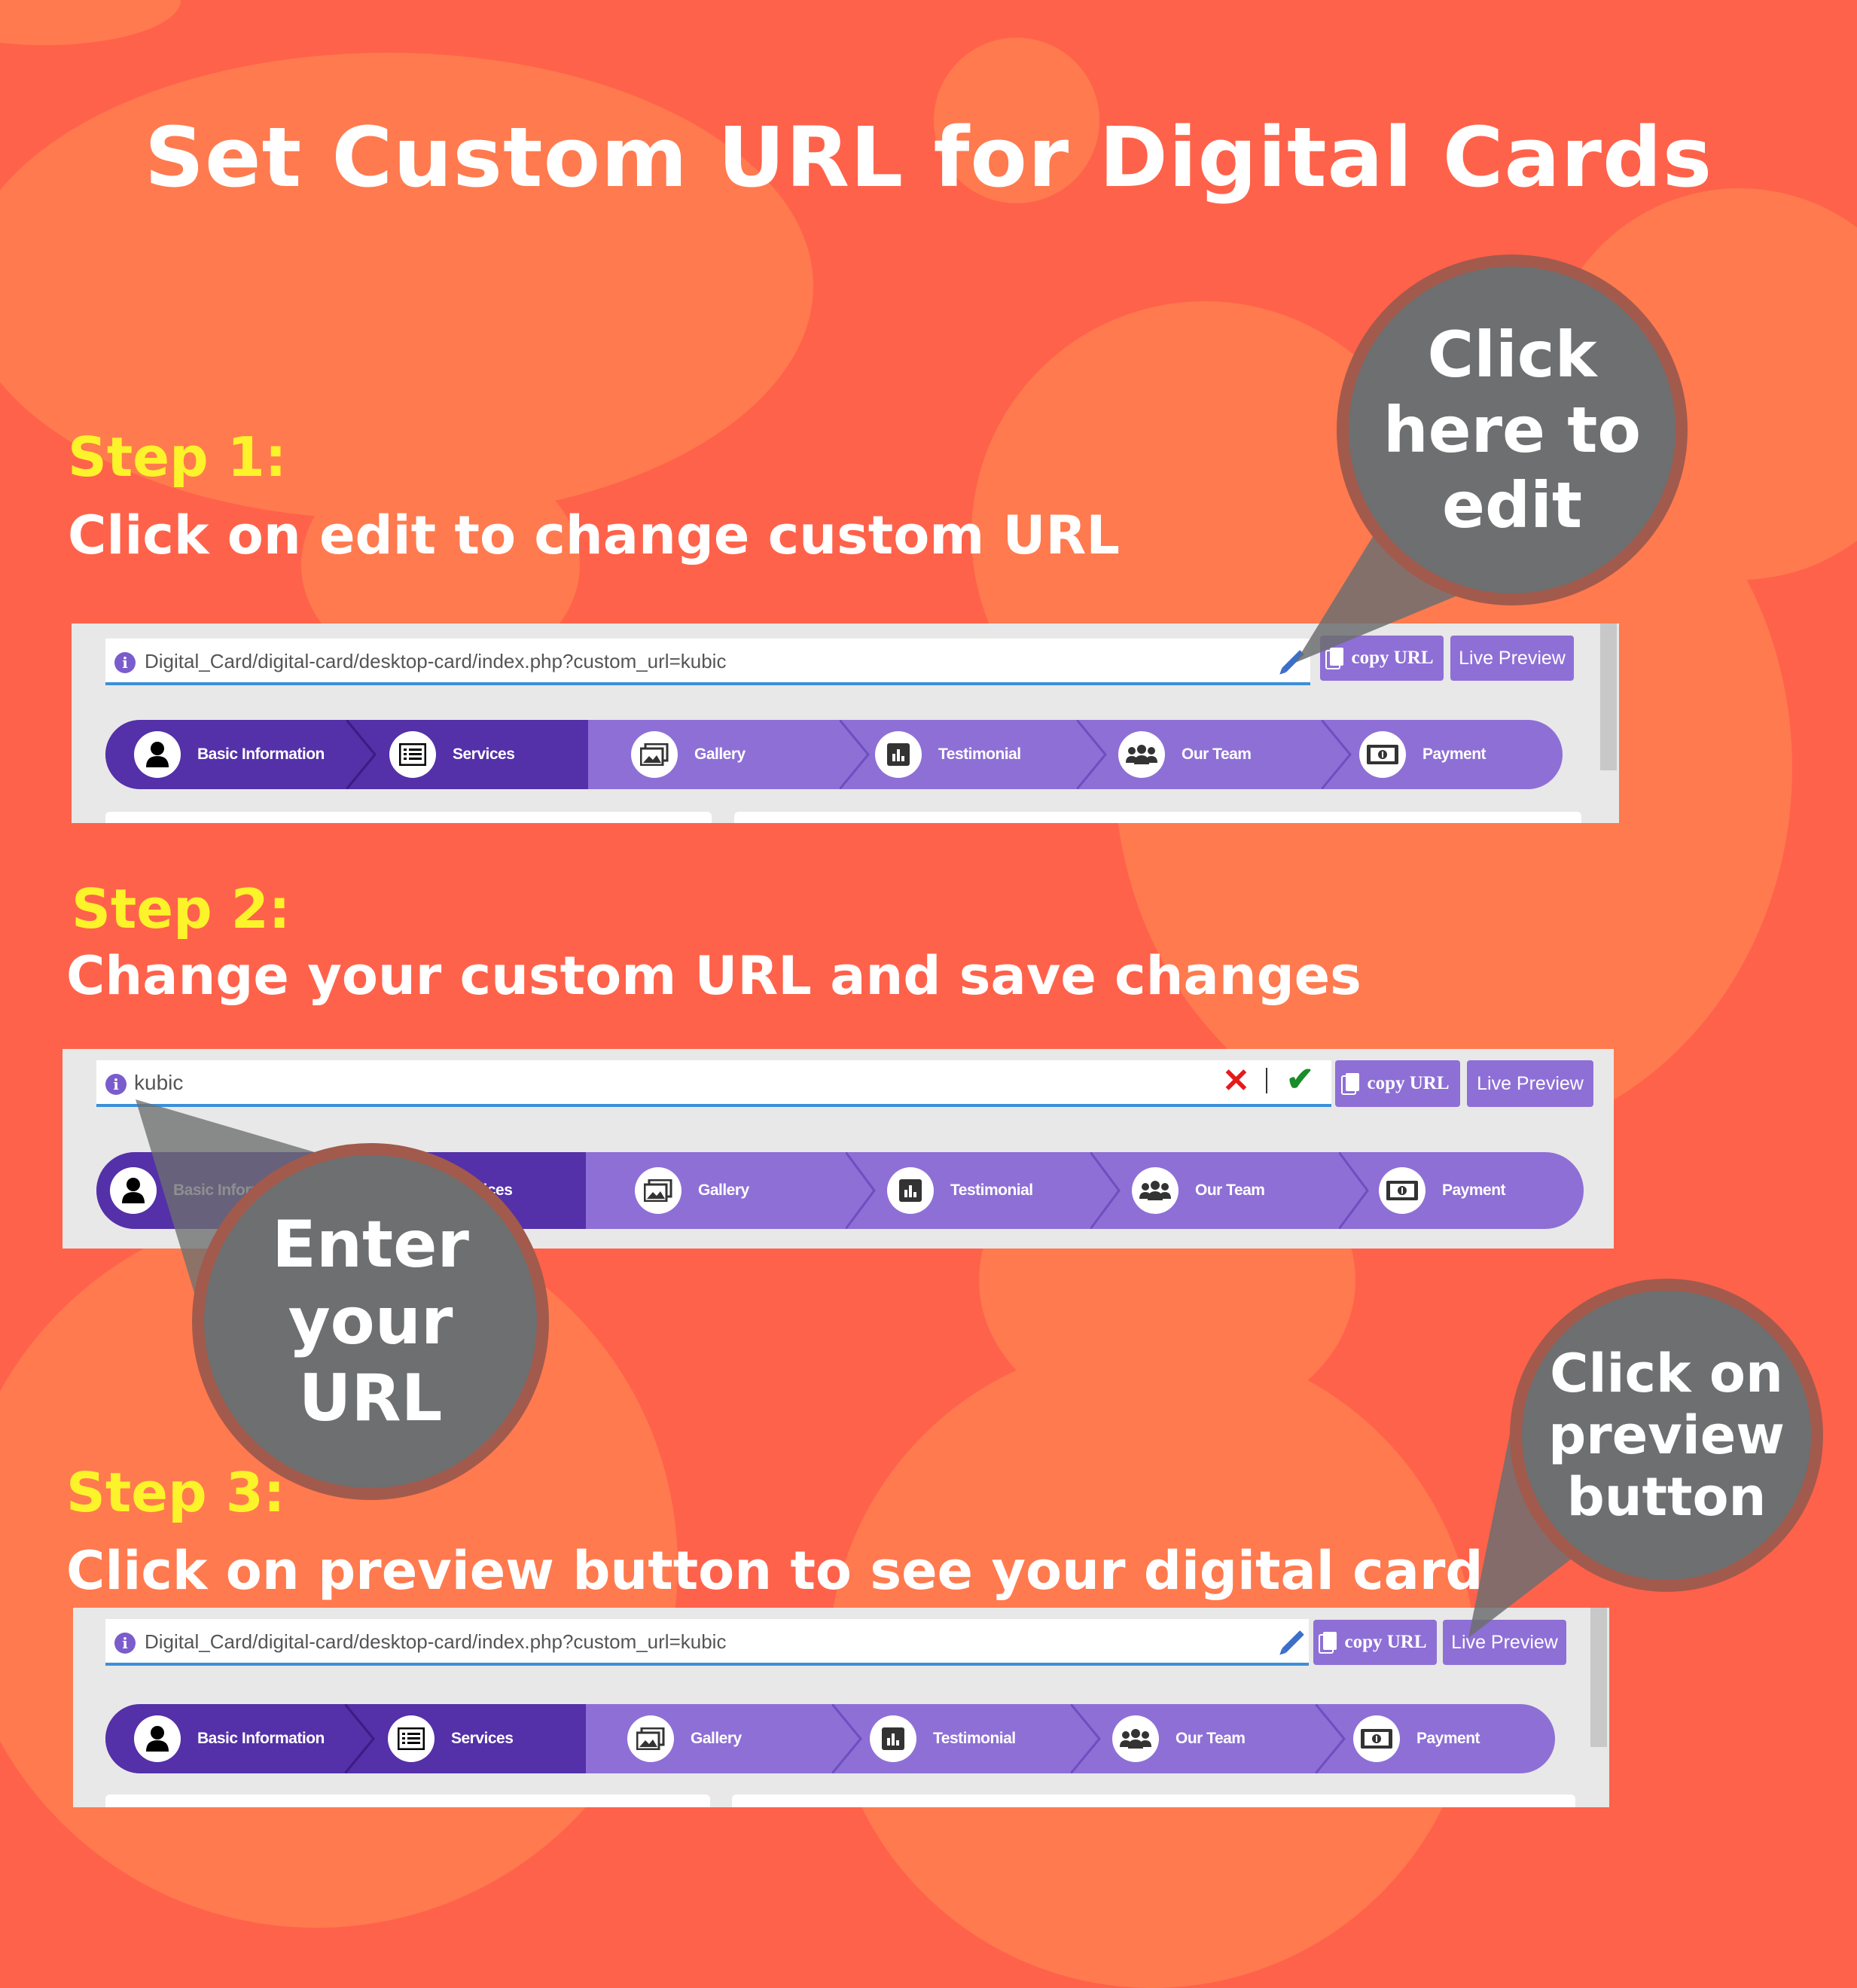  Describe the element at coordinates (1512, 505) in the screenshot. I see `callout-line: edit` at that location.